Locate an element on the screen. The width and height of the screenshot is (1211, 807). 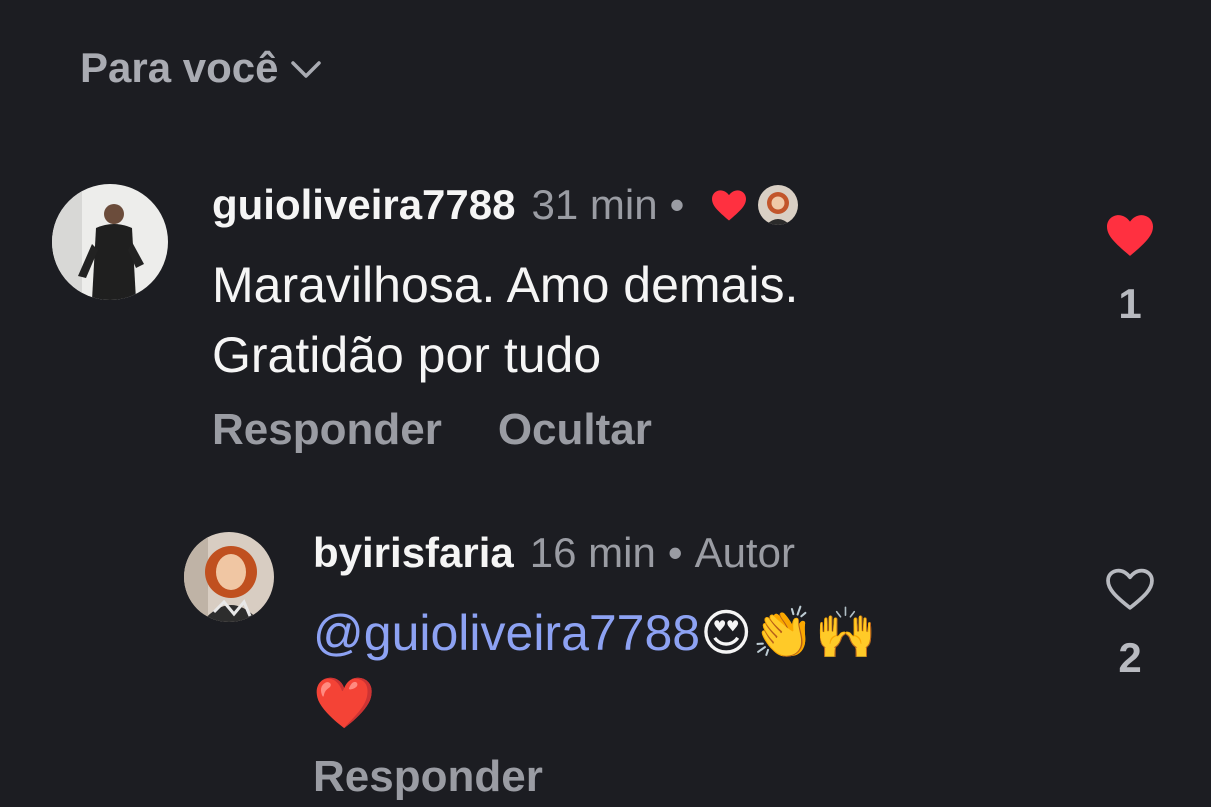
comment-actions: Responder Ocultar is located at coordinates (432, 430).